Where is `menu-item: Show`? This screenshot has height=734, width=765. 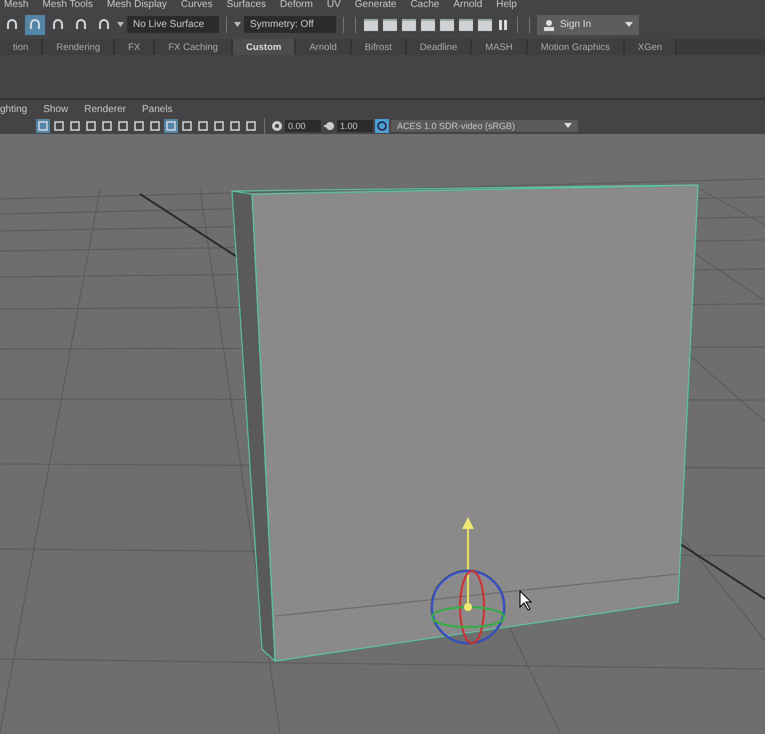
menu-item: Show is located at coordinates (55, 110).